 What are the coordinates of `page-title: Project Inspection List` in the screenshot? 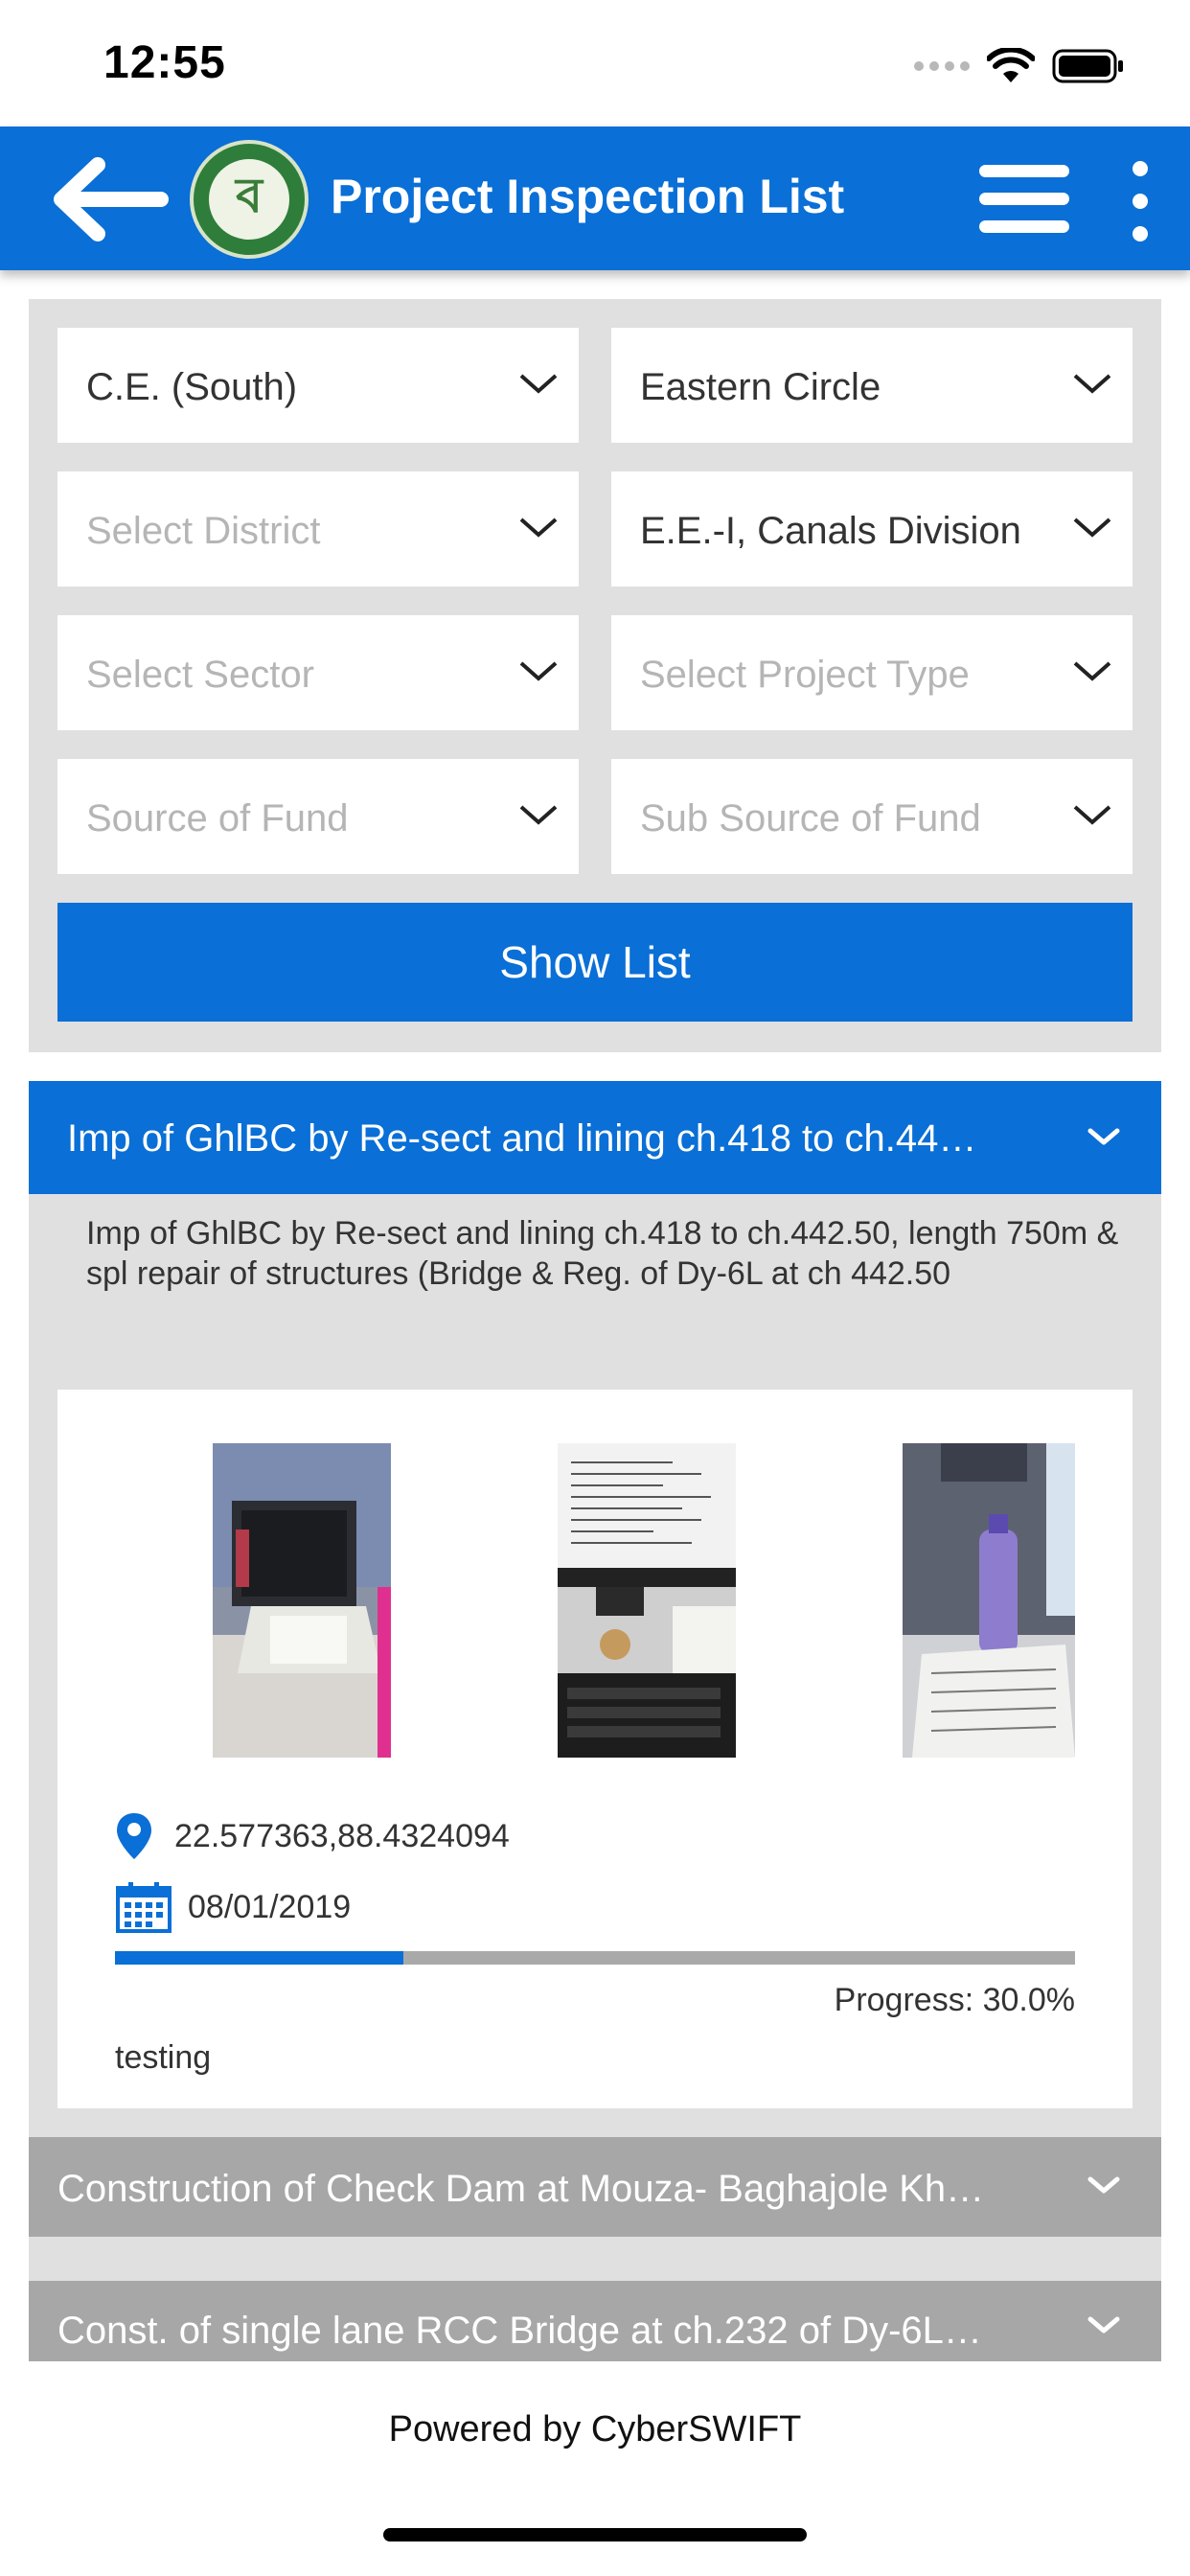 It's located at (588, 196).